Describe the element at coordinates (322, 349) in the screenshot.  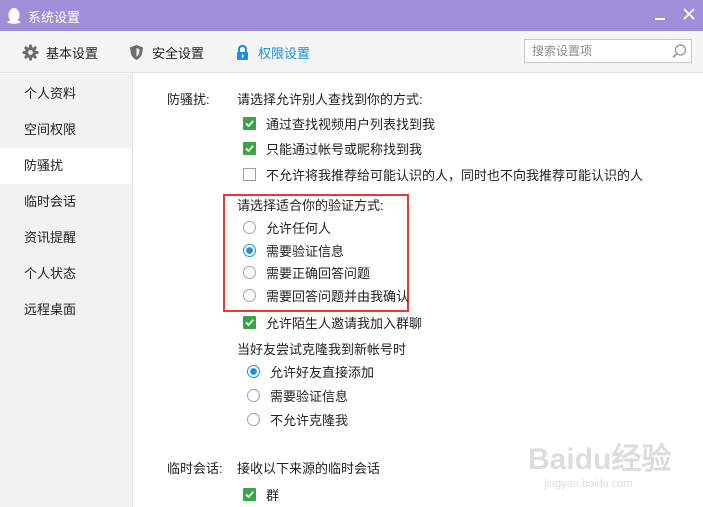
I see `clone-heading: 当好友尝试克隆我到新帐号时` at that location.